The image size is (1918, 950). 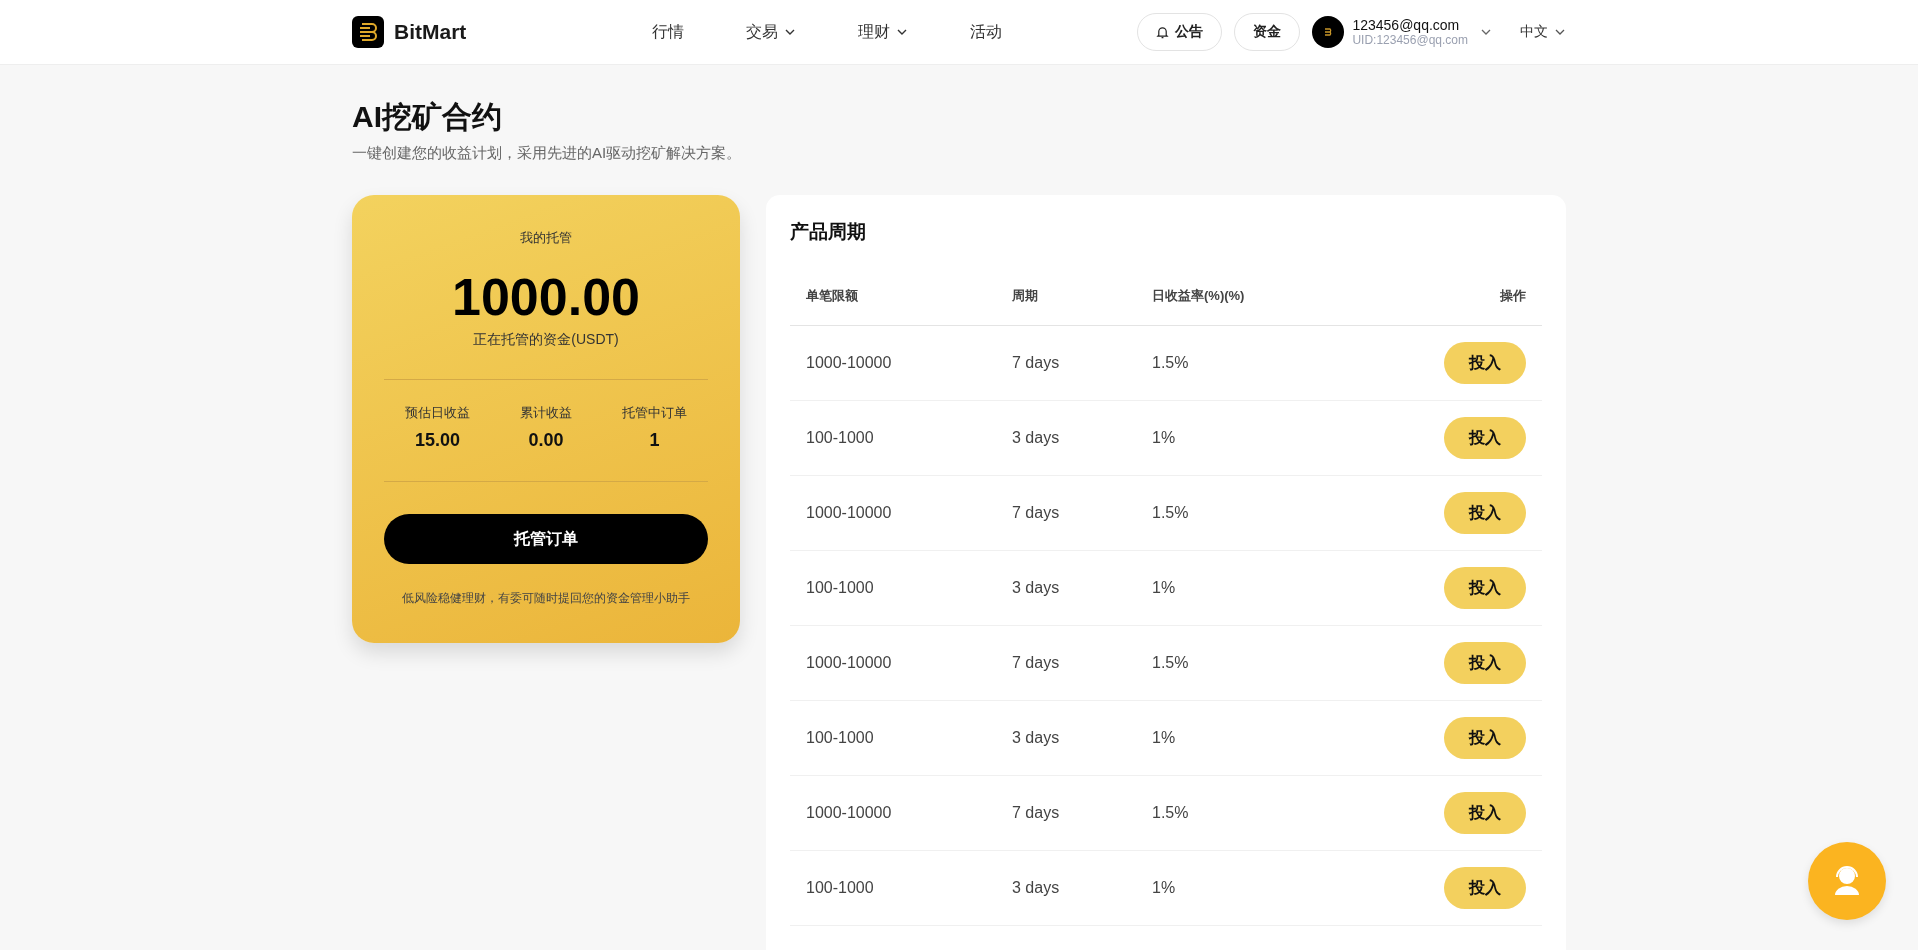 What do you see at coordinates (828, 232) in the screenshot?
I see `products-title: 产品周期` at bounding box center [828, 232].